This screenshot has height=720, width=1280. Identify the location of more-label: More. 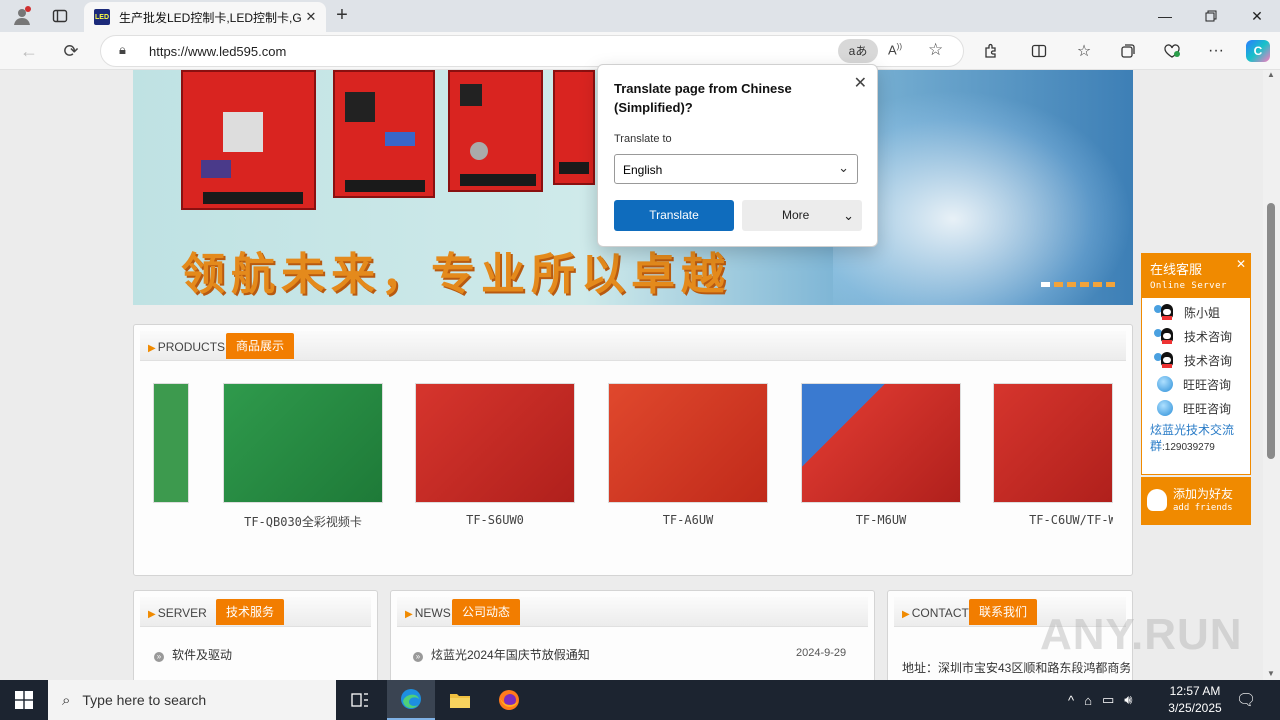
(795, 215).